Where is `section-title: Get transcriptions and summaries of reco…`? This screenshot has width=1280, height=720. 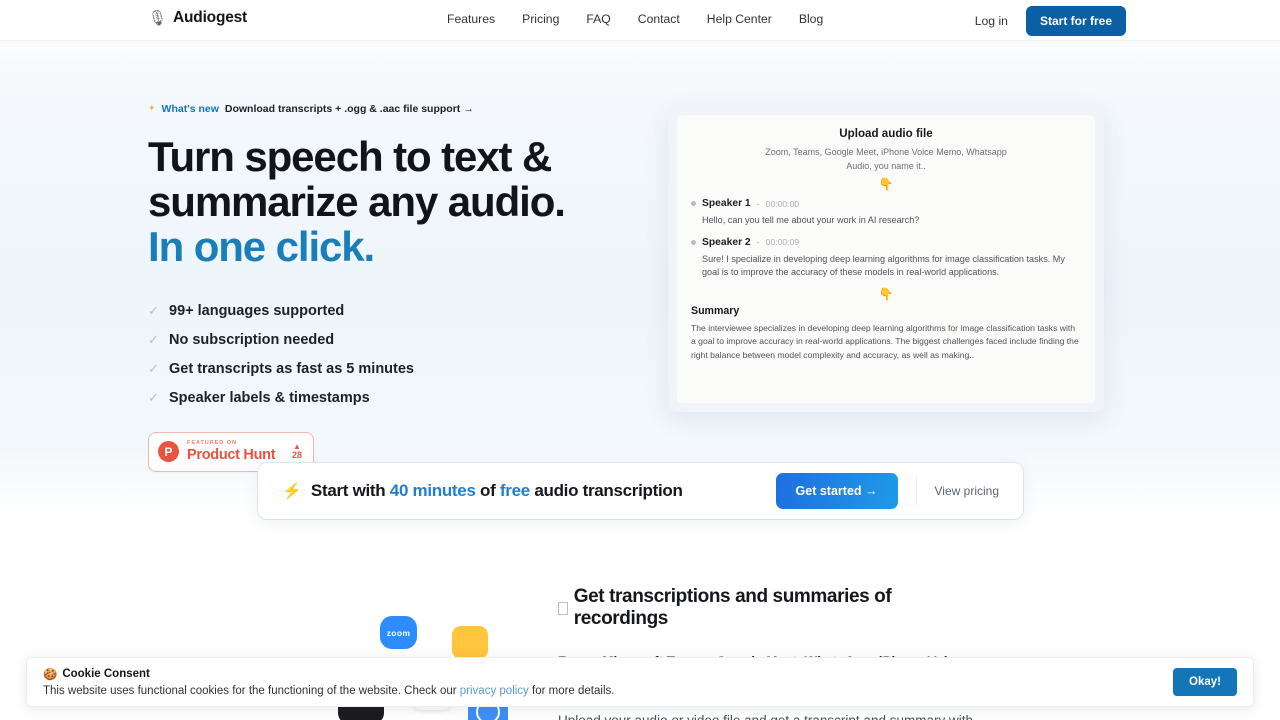 section-title: Get transcriptions and summaries of reco… is located at coordinates (768, 608).